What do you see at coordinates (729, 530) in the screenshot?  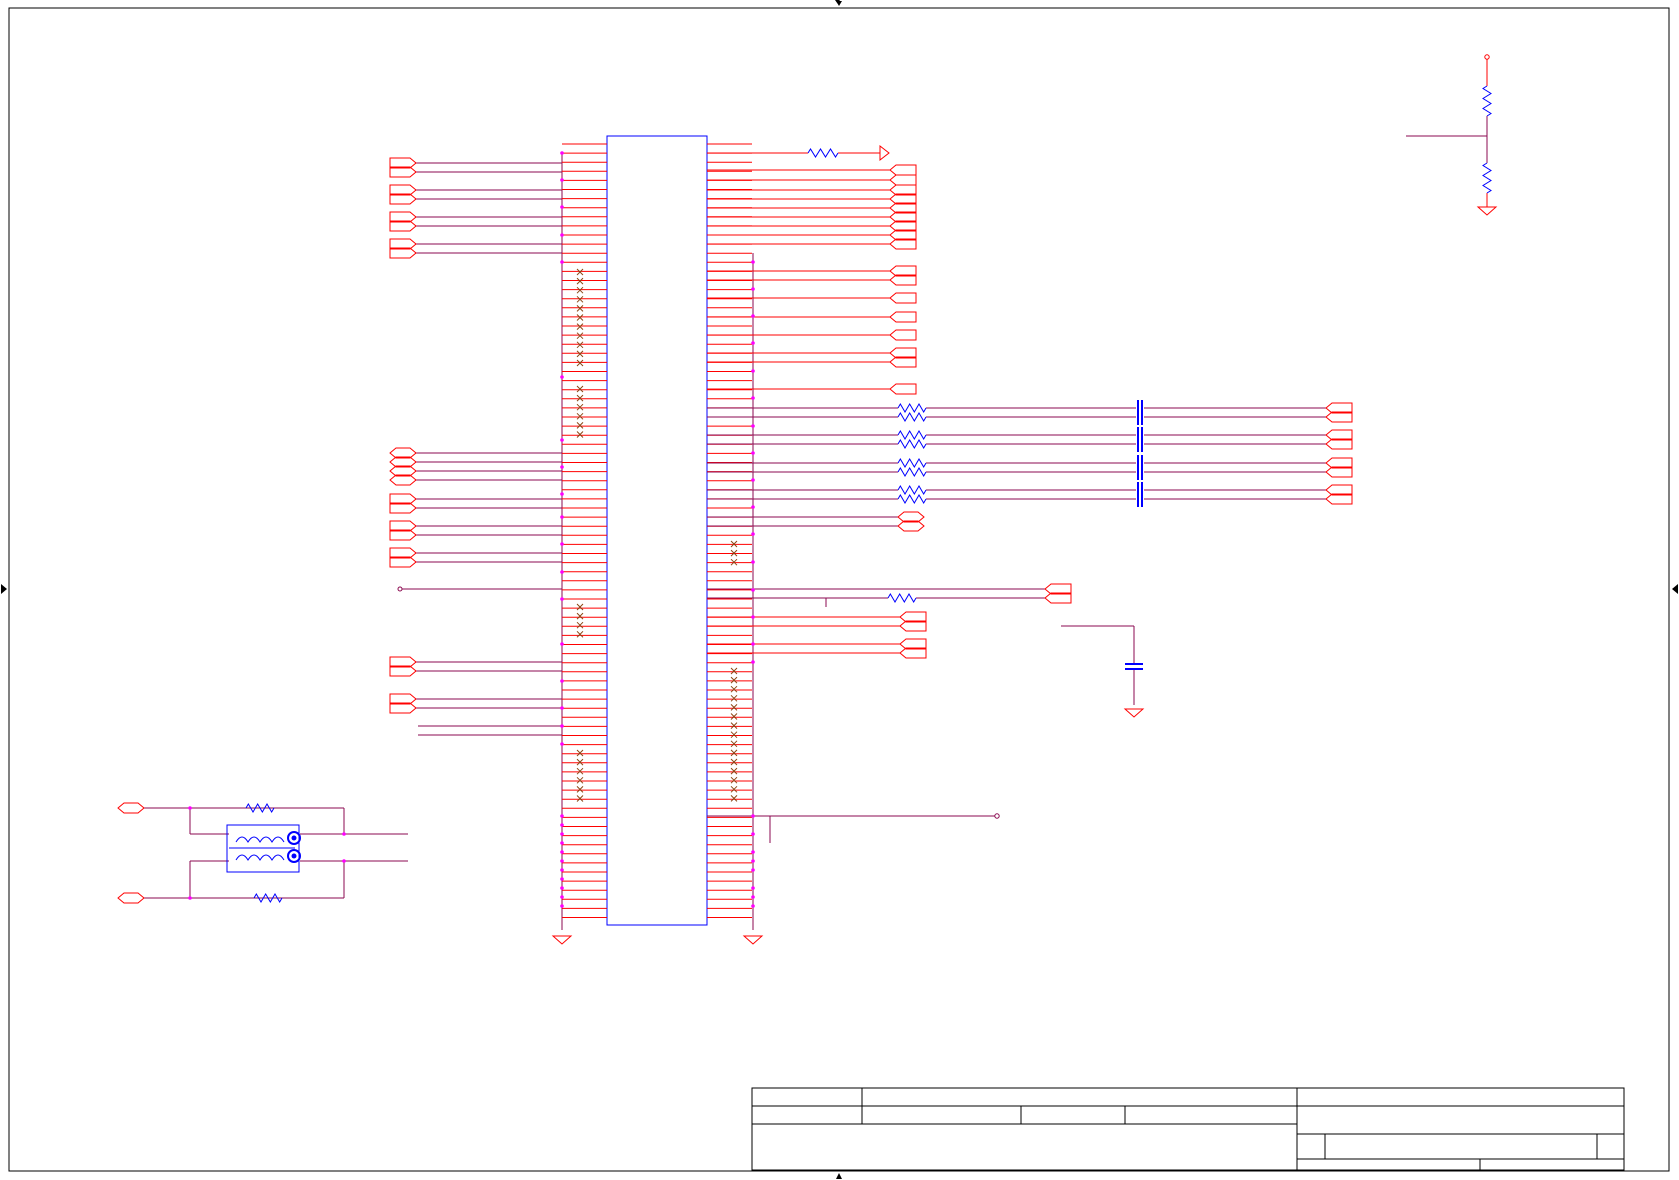 I see `right-pin-stubs` at bounding box center [729, 530].